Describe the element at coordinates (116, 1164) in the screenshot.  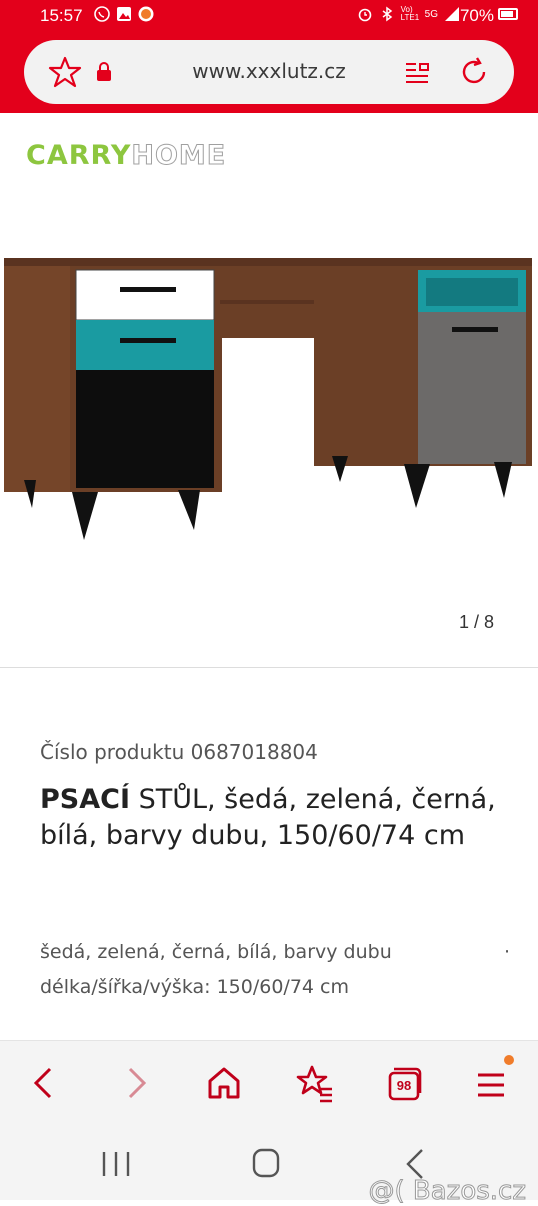
I see `recent-apps-icon` at that location.